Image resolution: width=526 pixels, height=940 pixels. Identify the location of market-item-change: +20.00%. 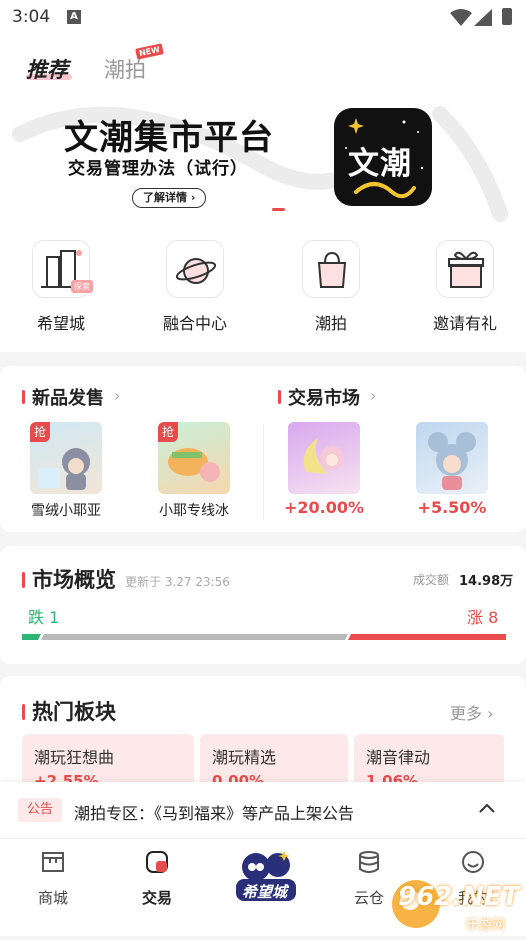
(324, 507).